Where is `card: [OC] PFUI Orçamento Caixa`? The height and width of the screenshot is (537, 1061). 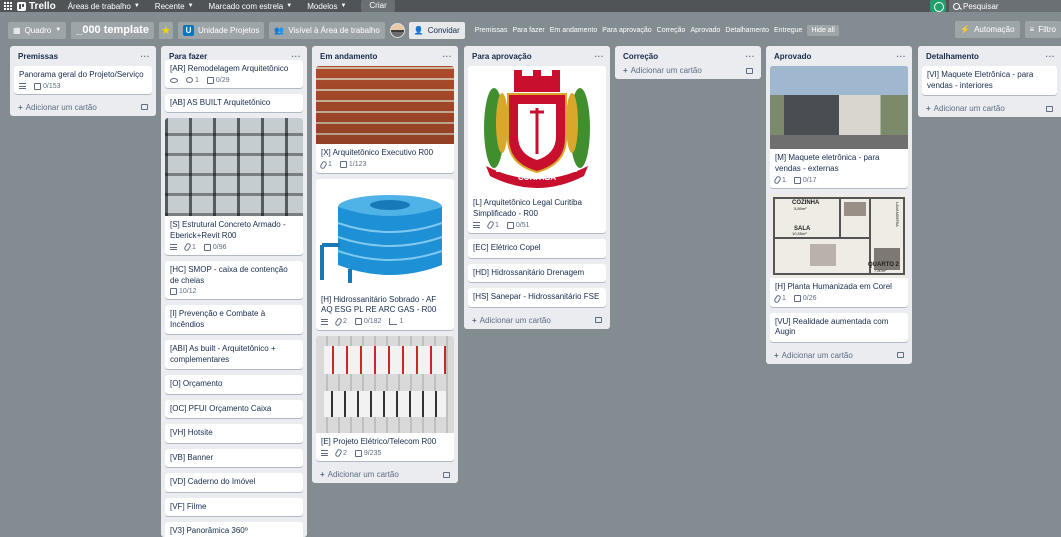
card: [OC] PFUI Orçamento Caixa is located at coordinates (234, 408).